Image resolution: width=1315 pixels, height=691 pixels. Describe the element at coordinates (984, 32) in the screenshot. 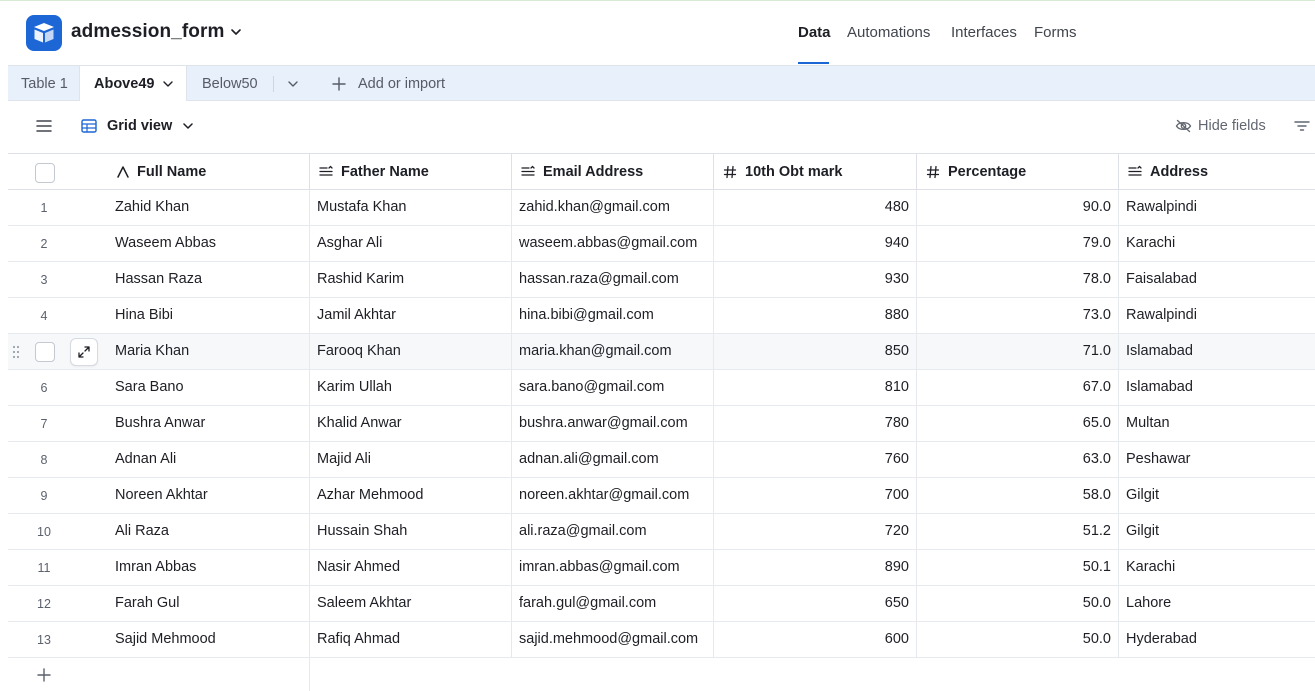

I see `nav-interfaces: Interfaces` at that location.